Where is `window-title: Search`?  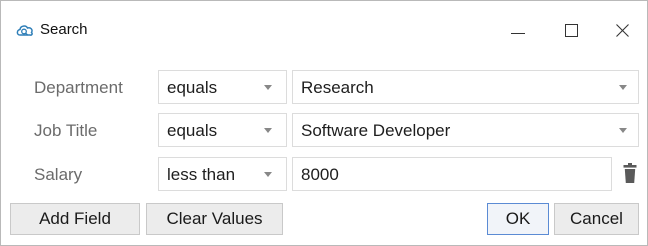 window-title: Search is located at coordinates (64, 29).